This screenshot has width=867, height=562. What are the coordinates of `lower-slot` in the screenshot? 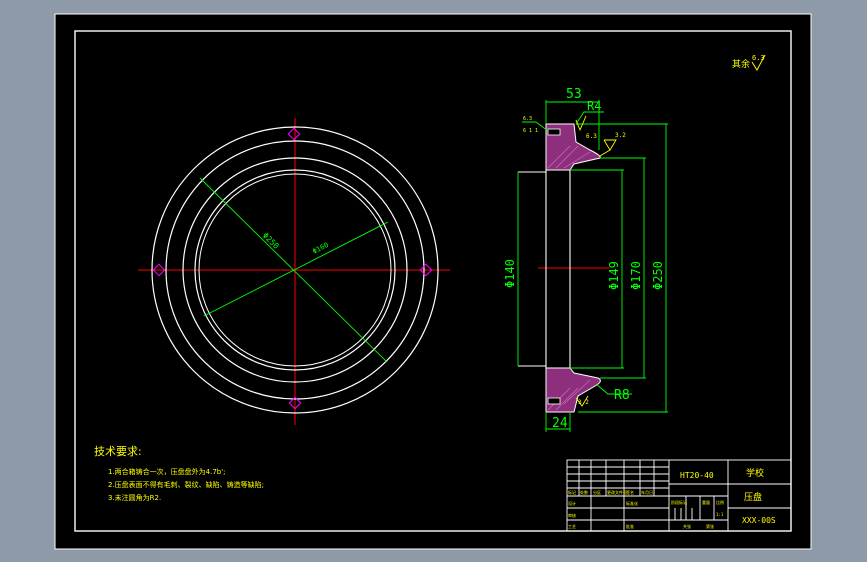 It's located at (554, 401).